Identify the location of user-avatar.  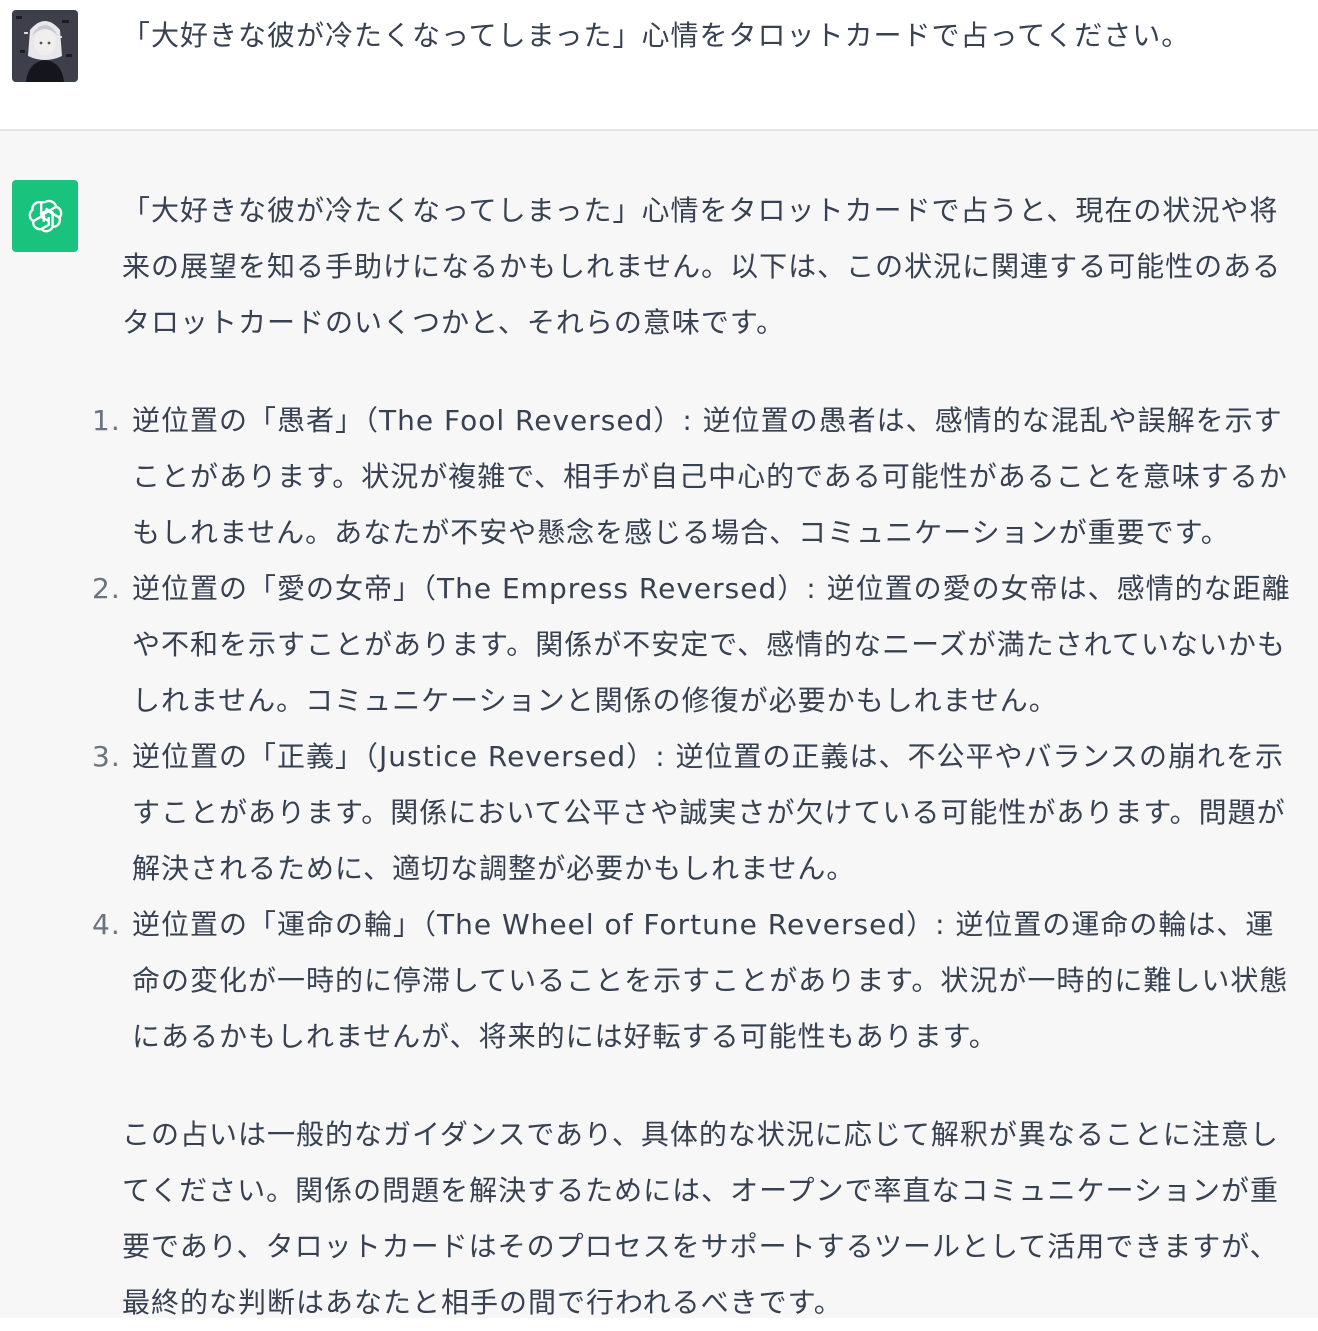
(45, 46).